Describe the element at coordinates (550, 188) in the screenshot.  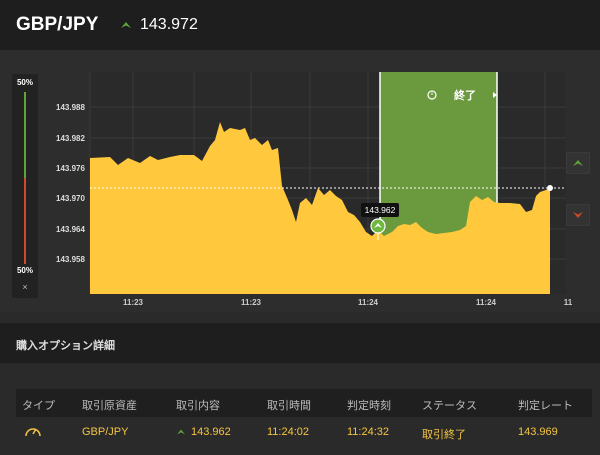
I see `current-rate-dot` at that location.